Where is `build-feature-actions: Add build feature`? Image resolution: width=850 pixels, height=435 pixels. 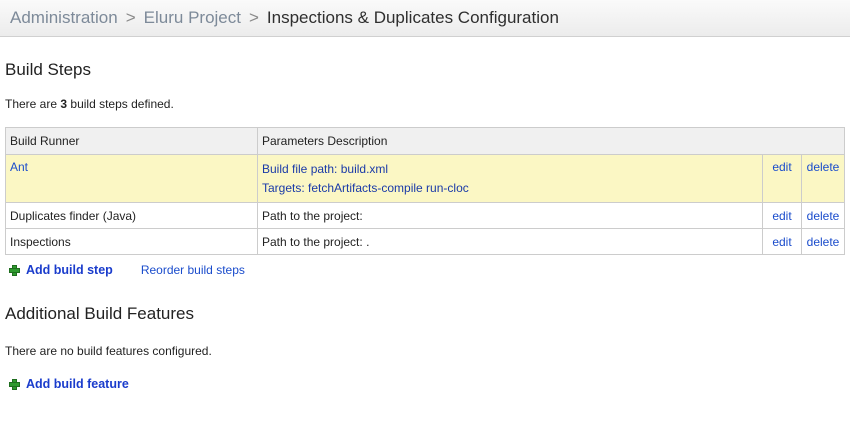
build-feature-actions: Add build feature is located at coordinates (69, 384).